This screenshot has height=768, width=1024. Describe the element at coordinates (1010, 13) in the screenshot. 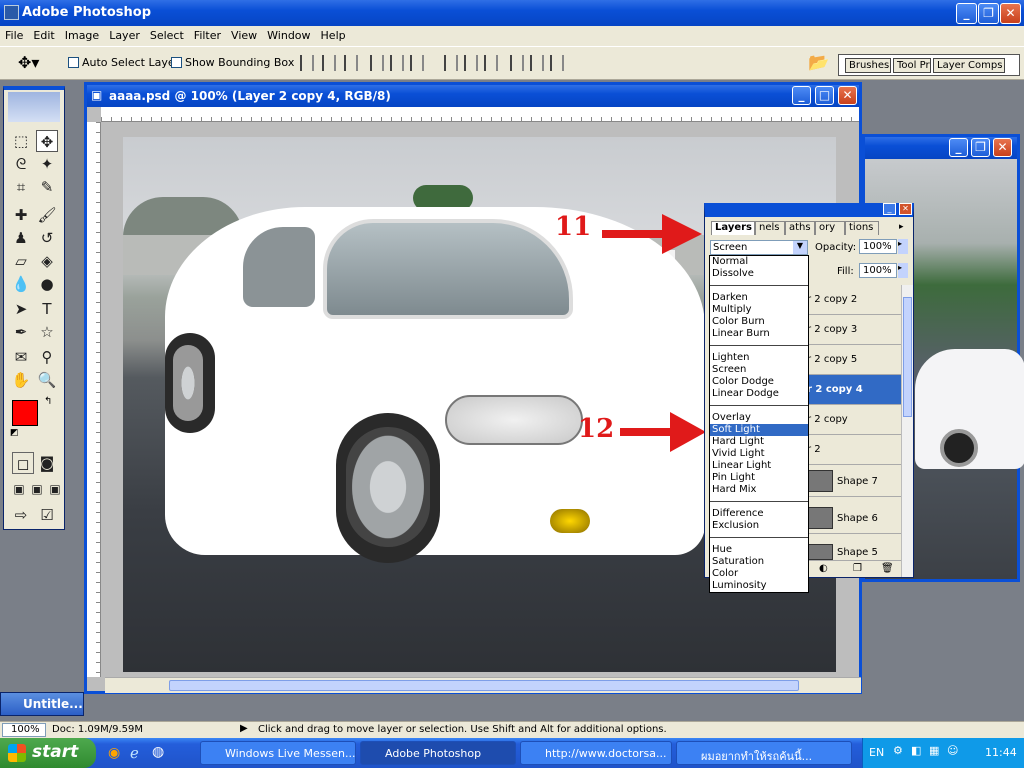

I see `close-button: ✕` at that location.